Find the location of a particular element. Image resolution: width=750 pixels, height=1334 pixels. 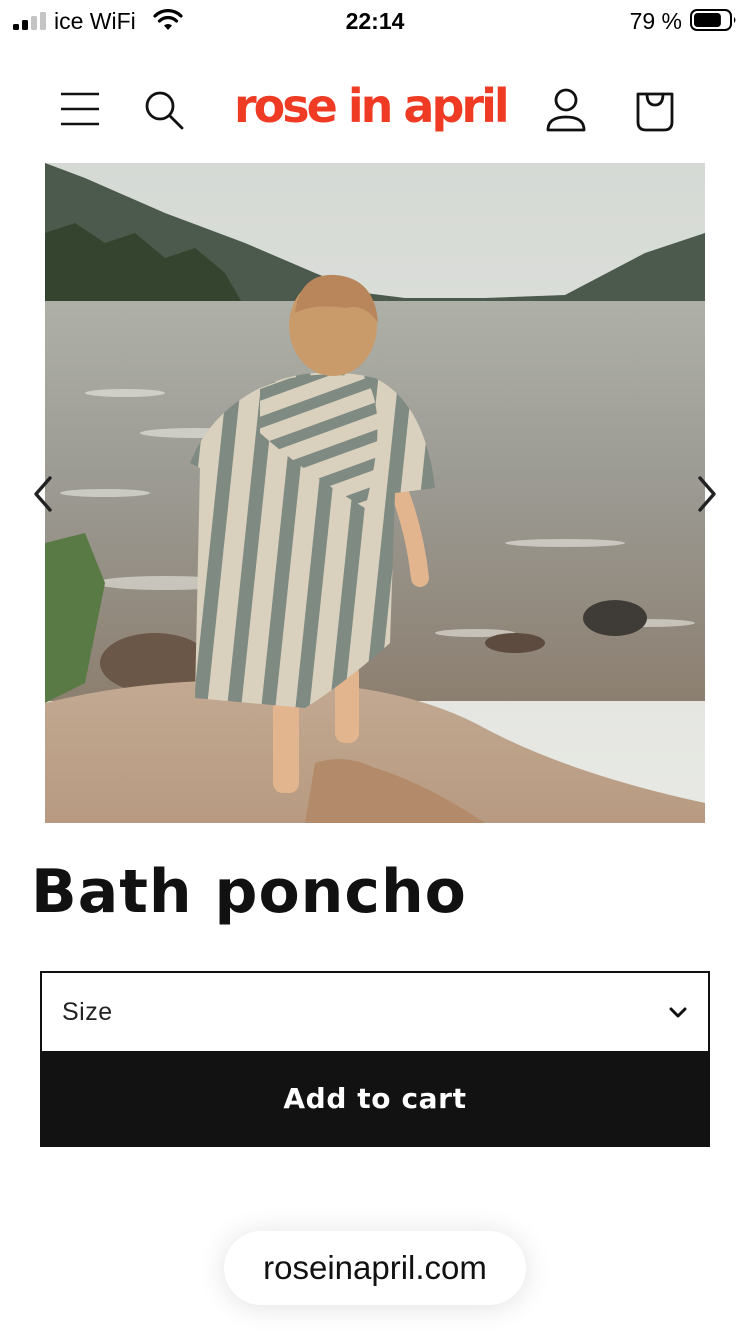

chevron-right-icon is located at coordinates (707, 494).